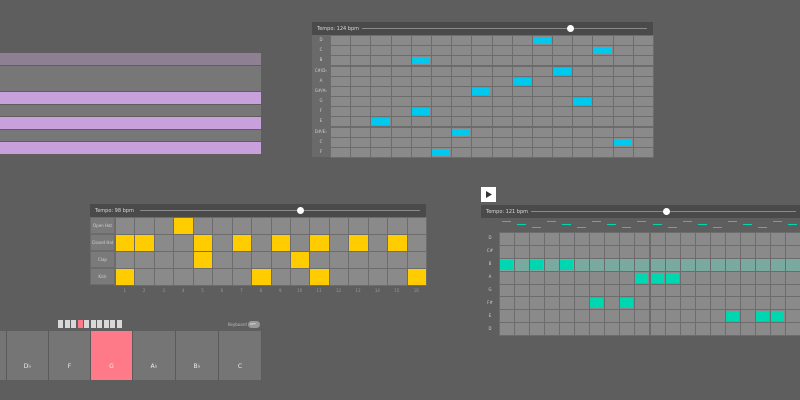  What do you see at coordinates (240, 355) in the screenshot?
I see `piano-key: C` at bounding box center [240, 355].